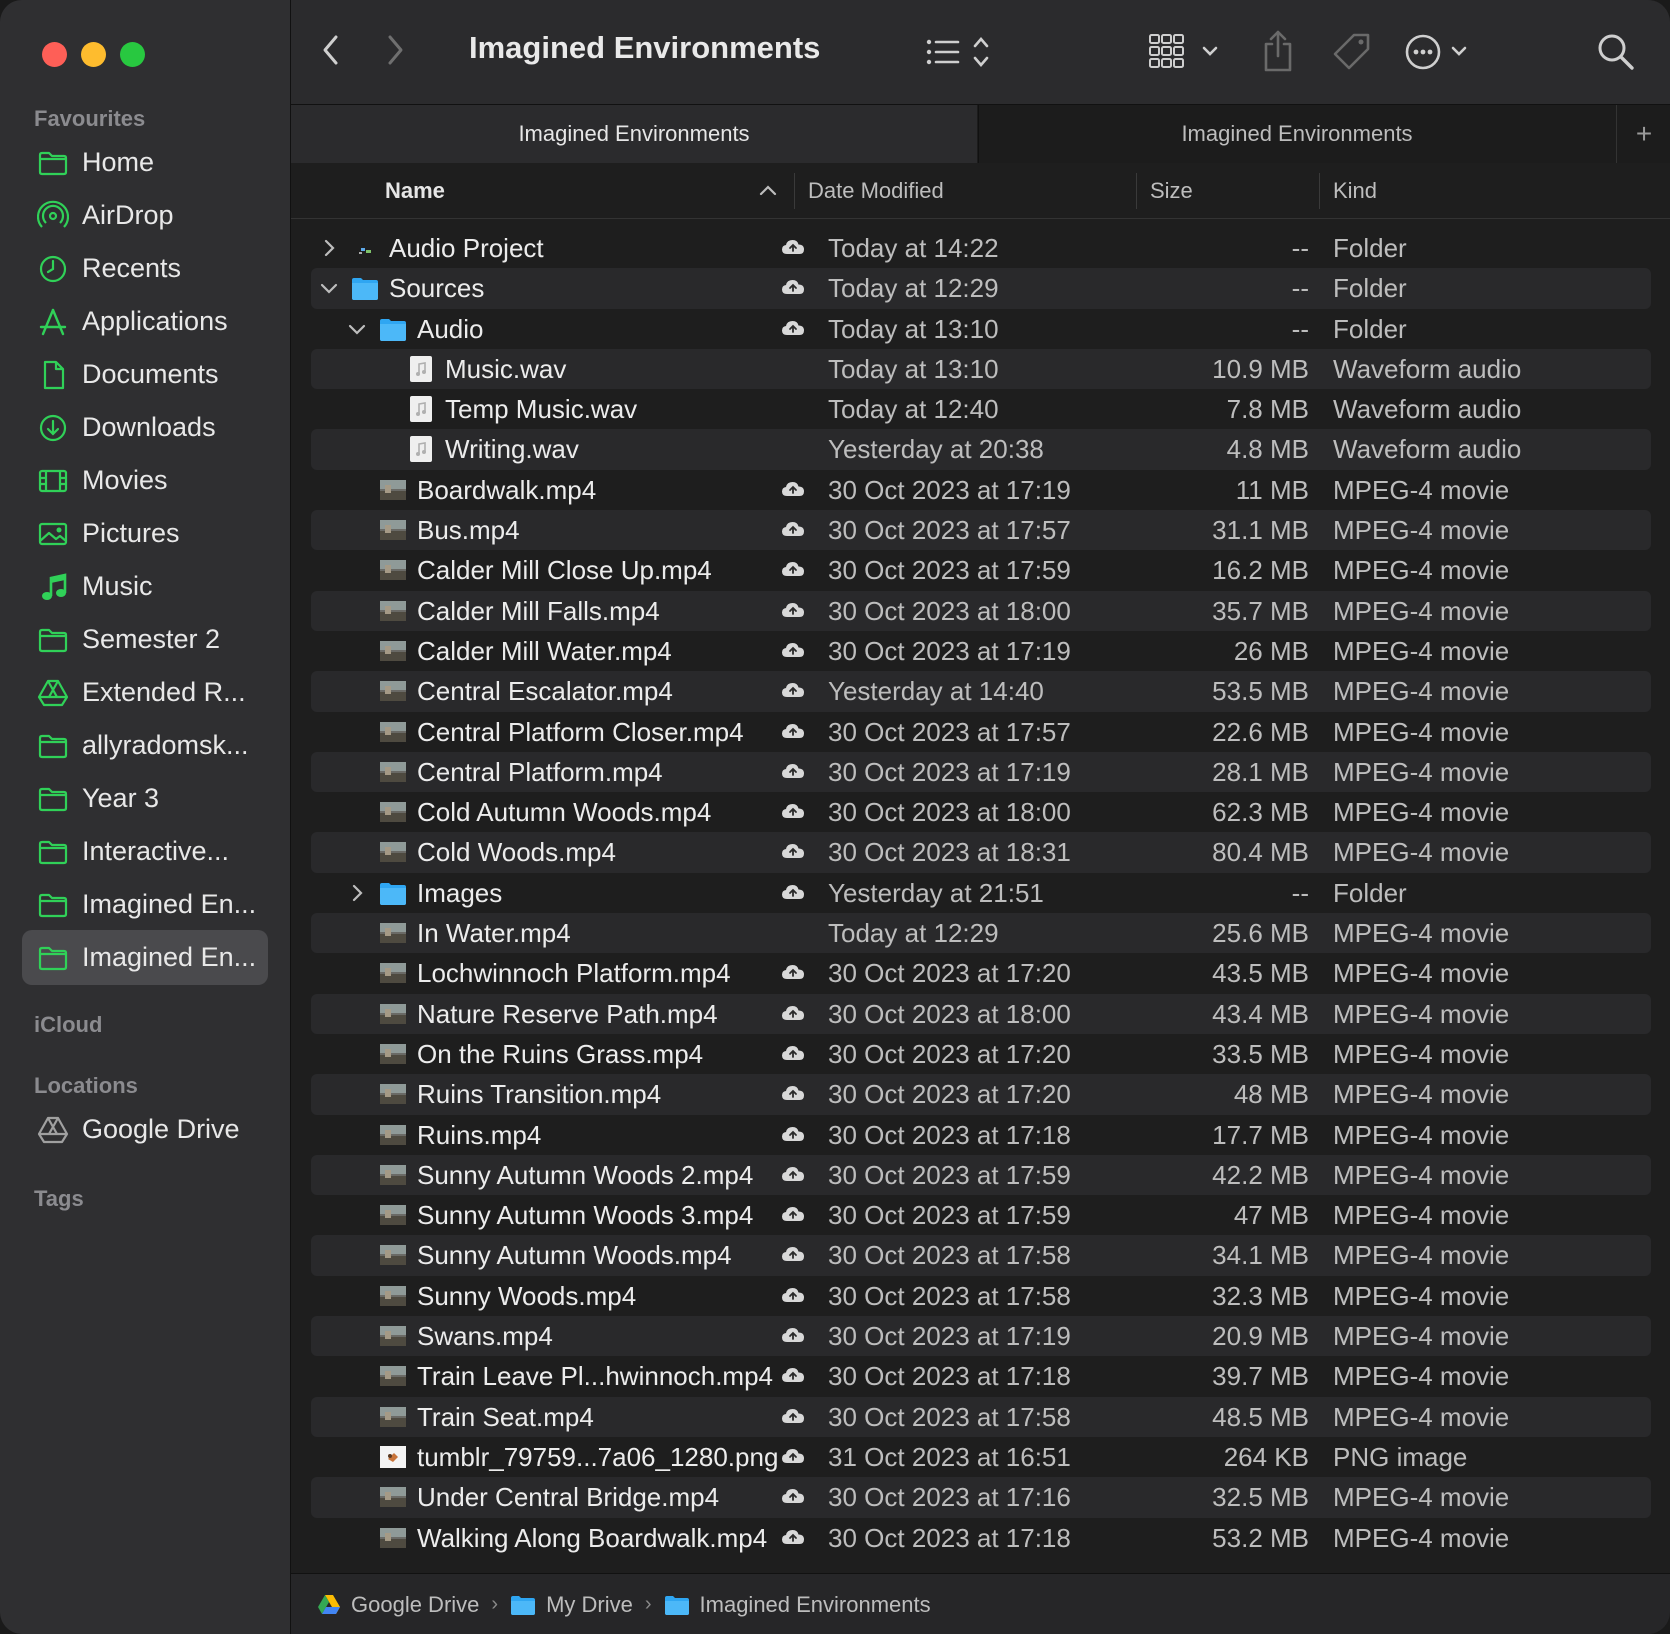 The height and width of the screenshot is (1634, 1670). I want to click on minimize-button, so click(93, 54).